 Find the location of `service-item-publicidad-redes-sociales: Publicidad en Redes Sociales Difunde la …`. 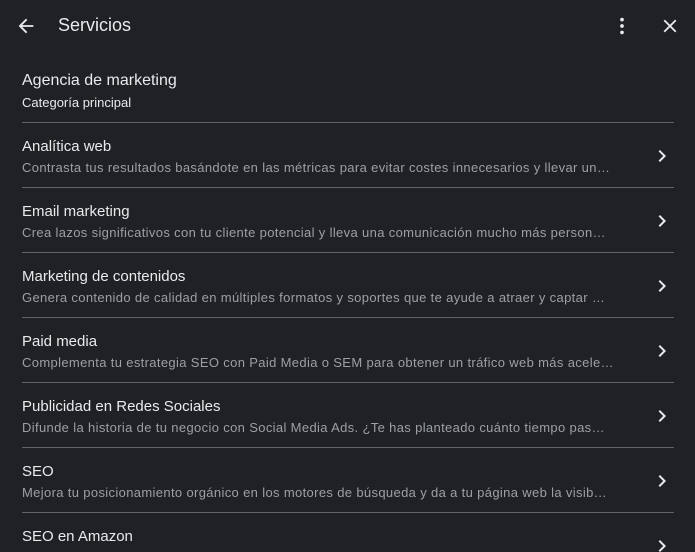

service-item-publicidad-redes-sociales: Publicidad en Redes Sociales Difunde la … is located at coordinates (347, 415).